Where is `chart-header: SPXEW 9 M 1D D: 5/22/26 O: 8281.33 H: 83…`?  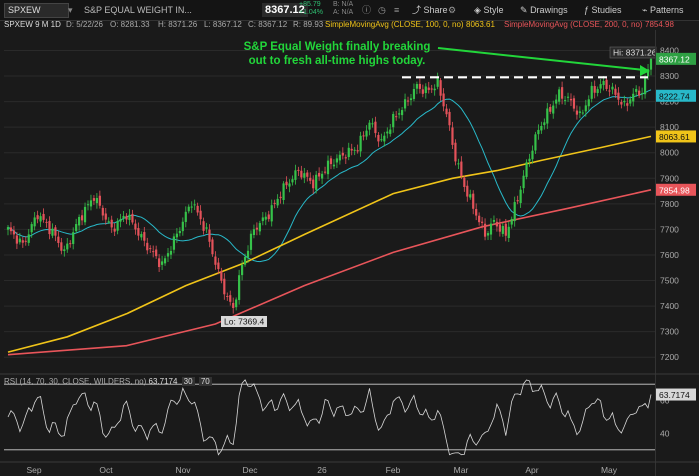
chart-header: SPXEW 9 M 1D D: 5/22/26 O: 8281.33 H: 83… is located at coordinates (349, 25).